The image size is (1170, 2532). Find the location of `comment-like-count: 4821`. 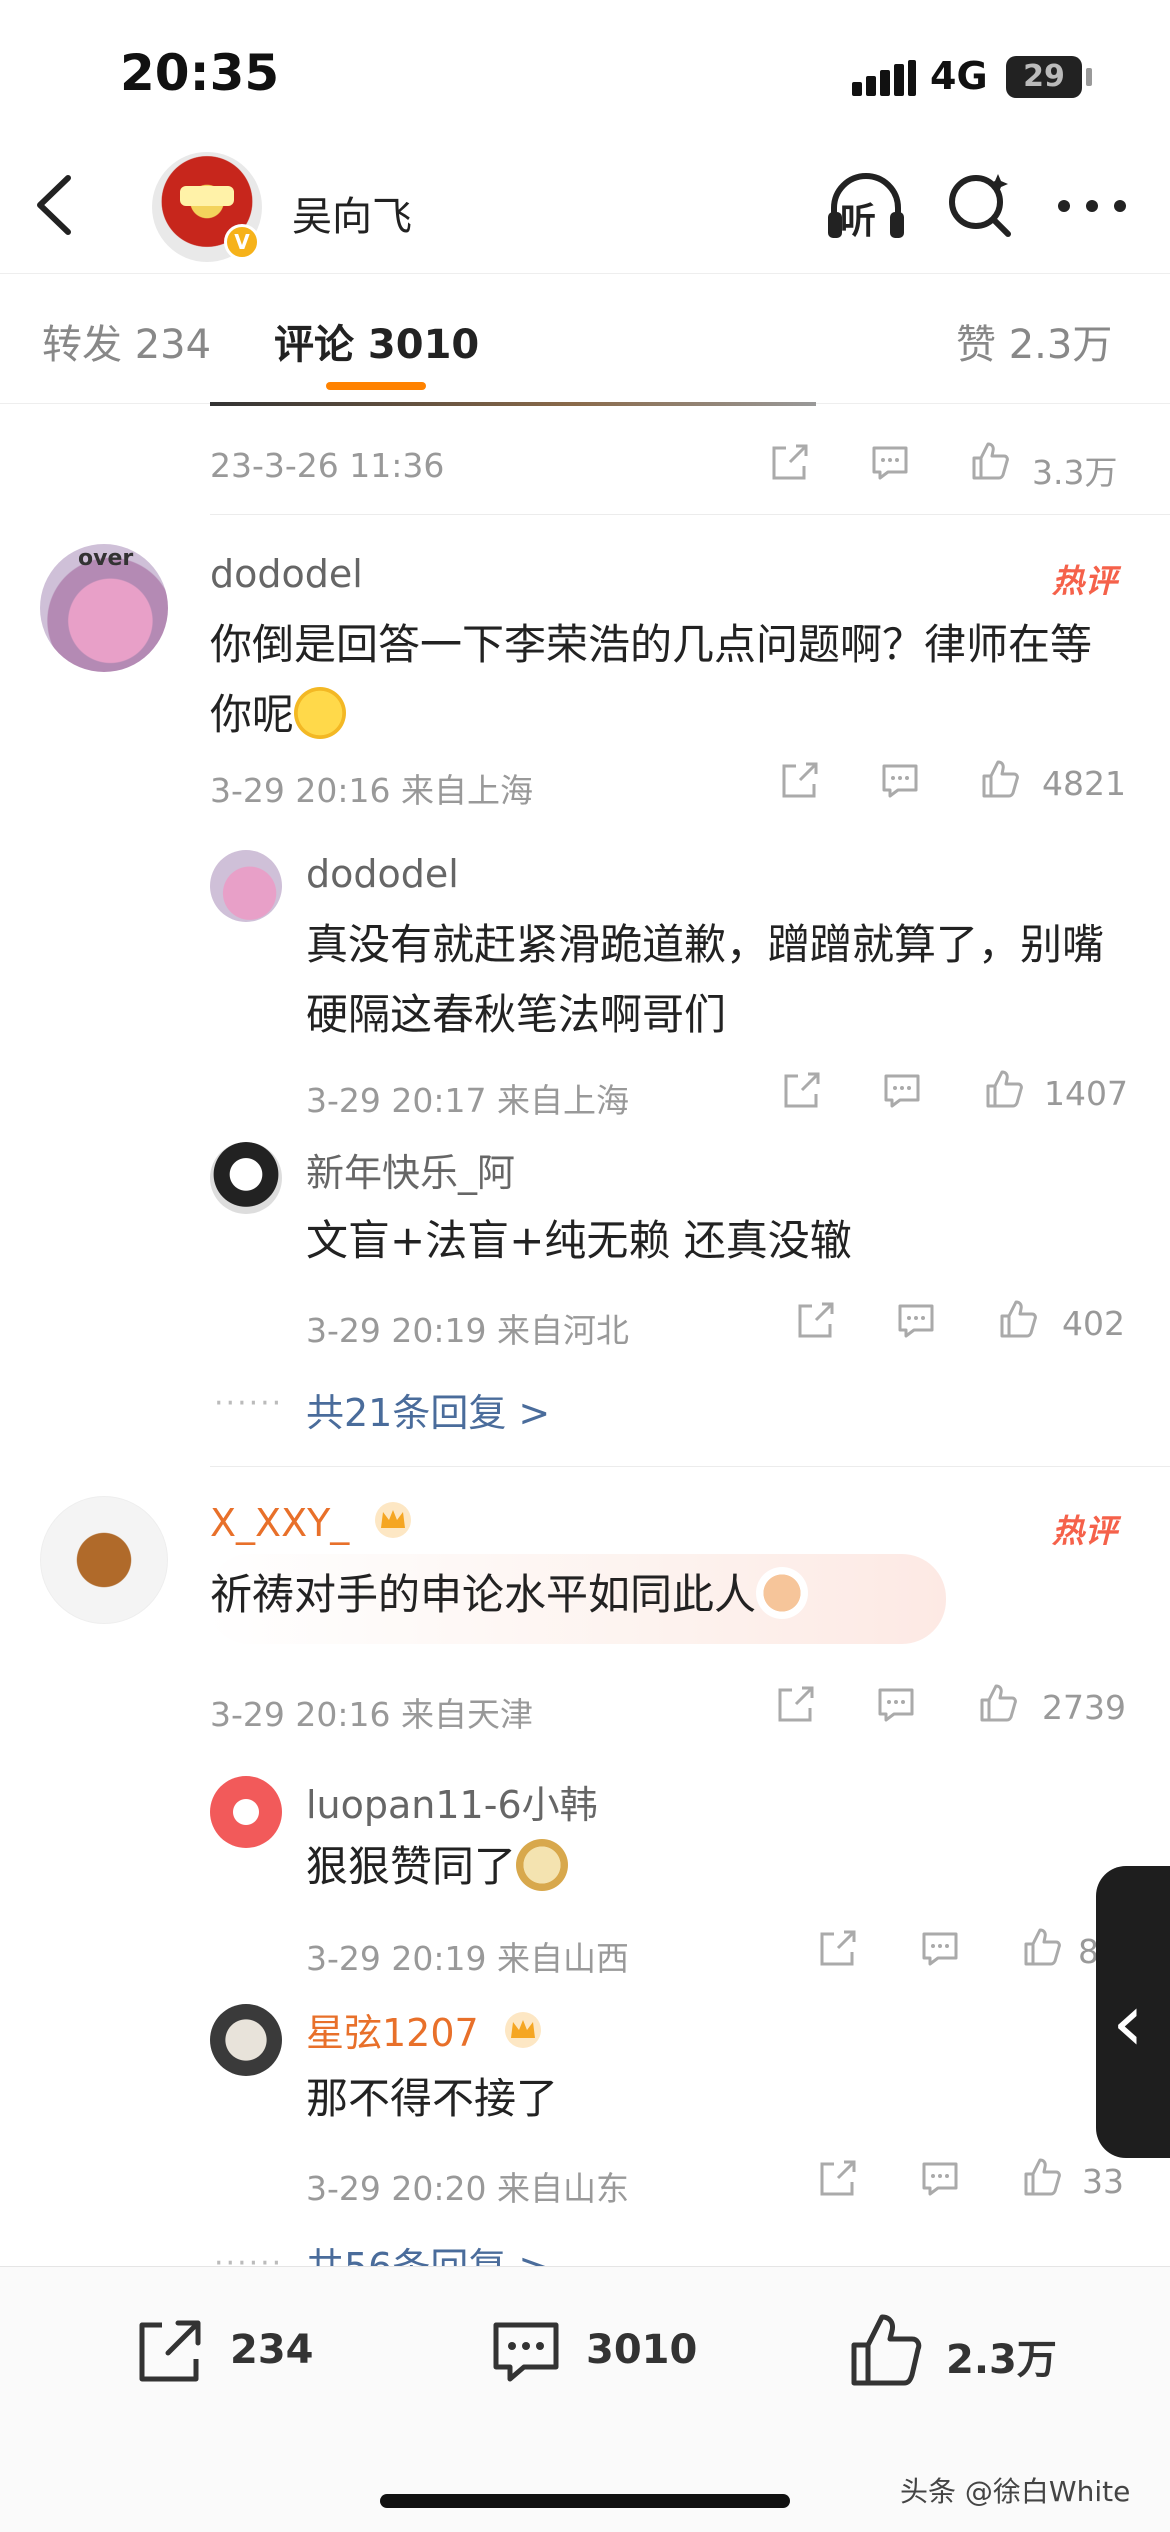

comment-like-count: 4821 is located at coordinates (1084, 783).